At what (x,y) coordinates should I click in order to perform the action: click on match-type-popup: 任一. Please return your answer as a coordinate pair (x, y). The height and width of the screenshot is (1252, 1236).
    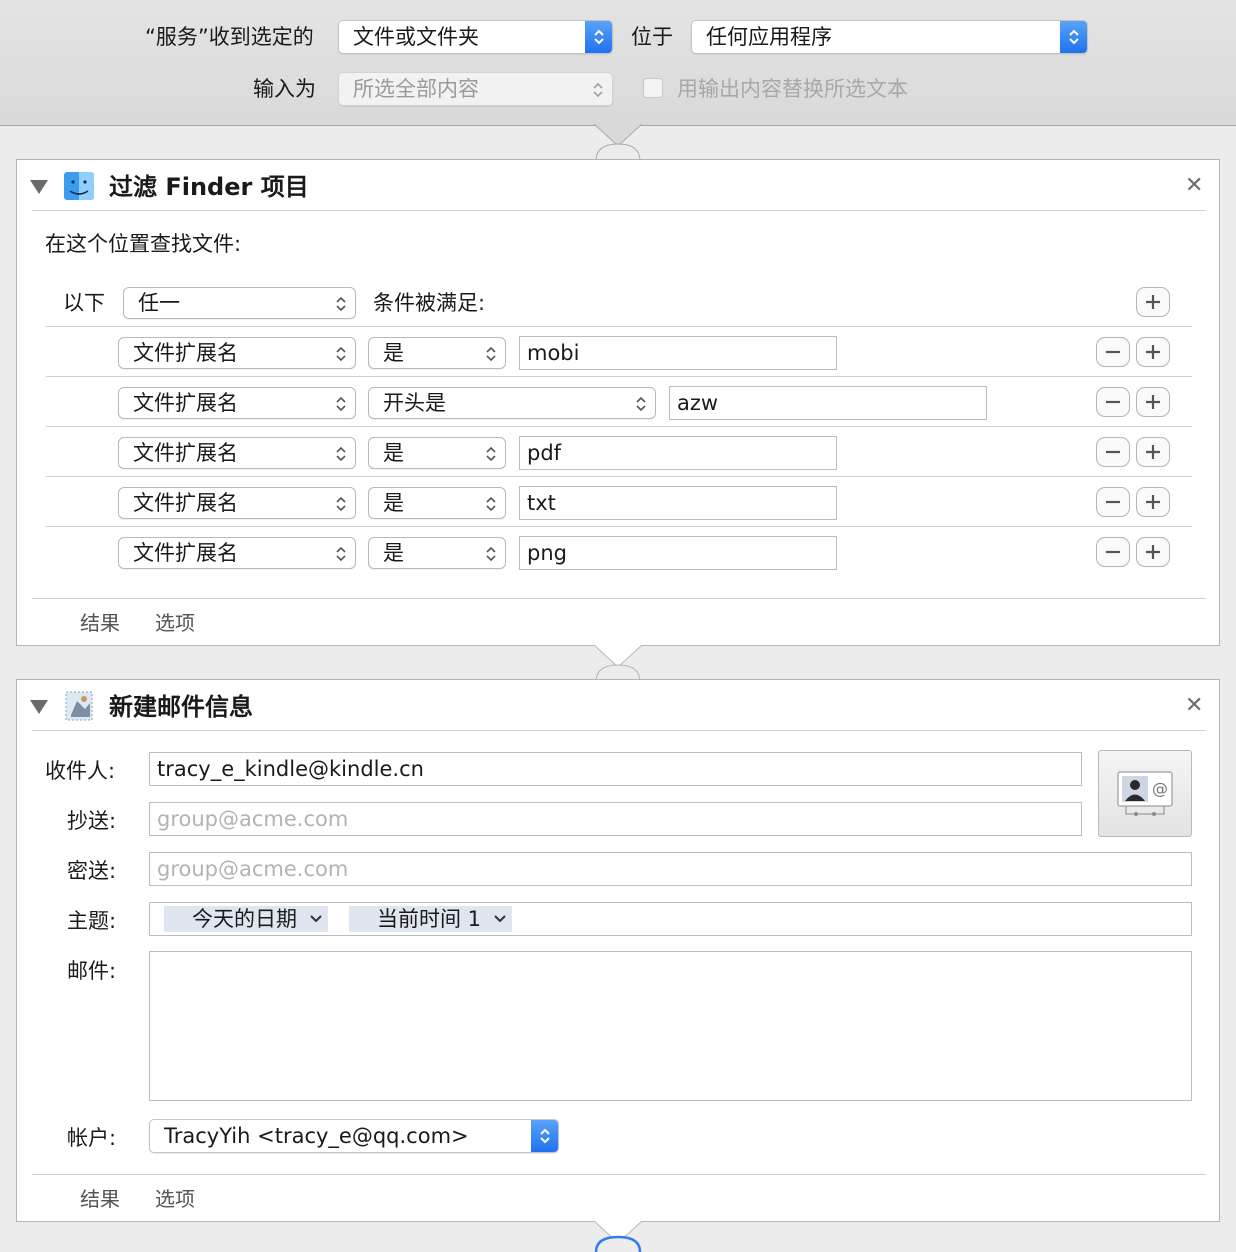
    Looking at the image, I should click on (239, 303).